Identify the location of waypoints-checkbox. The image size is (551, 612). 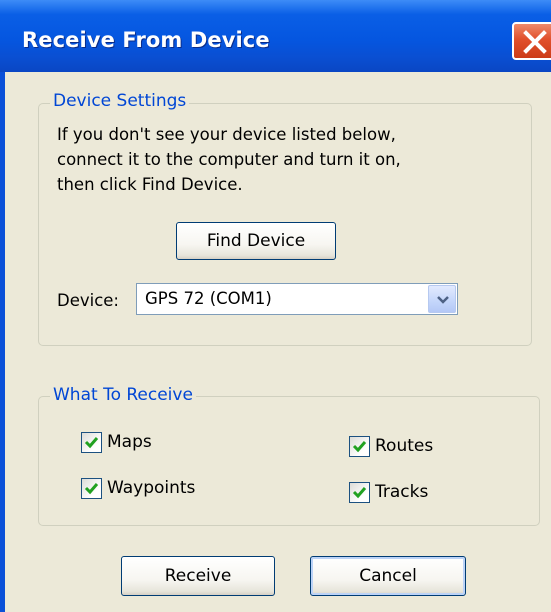
(91, 488).